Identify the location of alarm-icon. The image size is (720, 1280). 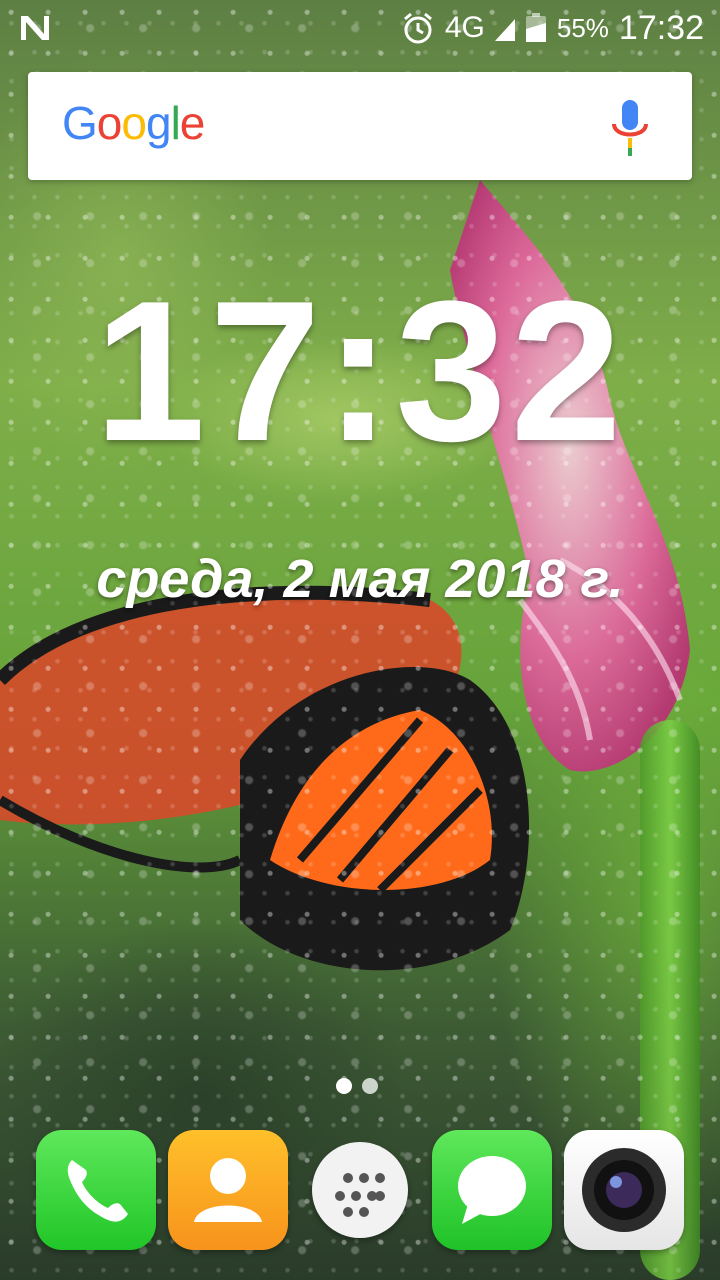
(417, 28).